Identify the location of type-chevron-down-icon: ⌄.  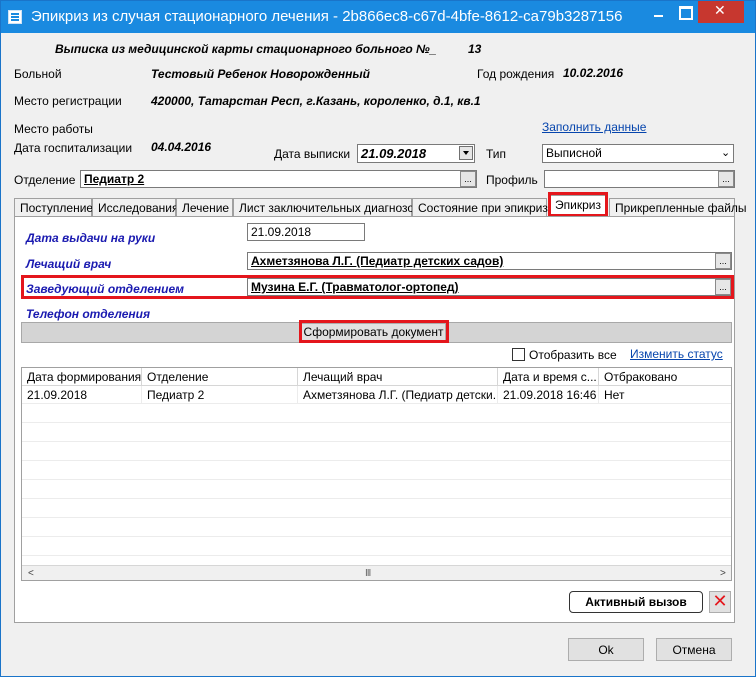
(725, 152).